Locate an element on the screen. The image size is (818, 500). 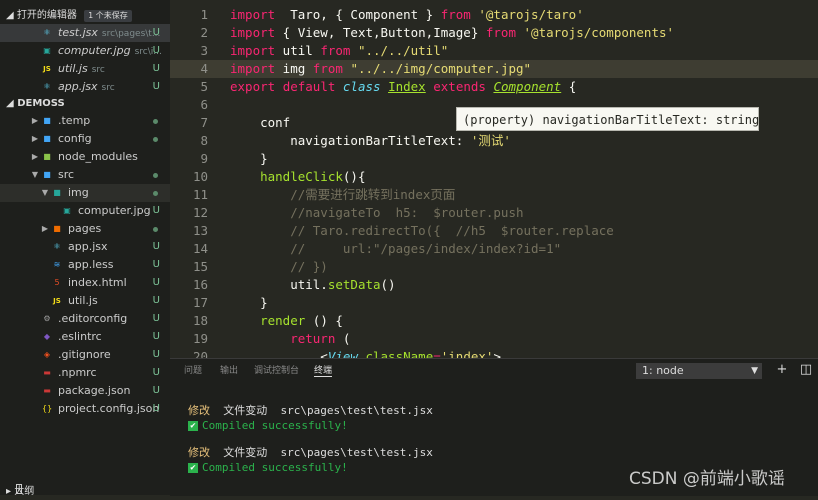
file-row: ≋ app.less U is located at coordinates (85, 265).